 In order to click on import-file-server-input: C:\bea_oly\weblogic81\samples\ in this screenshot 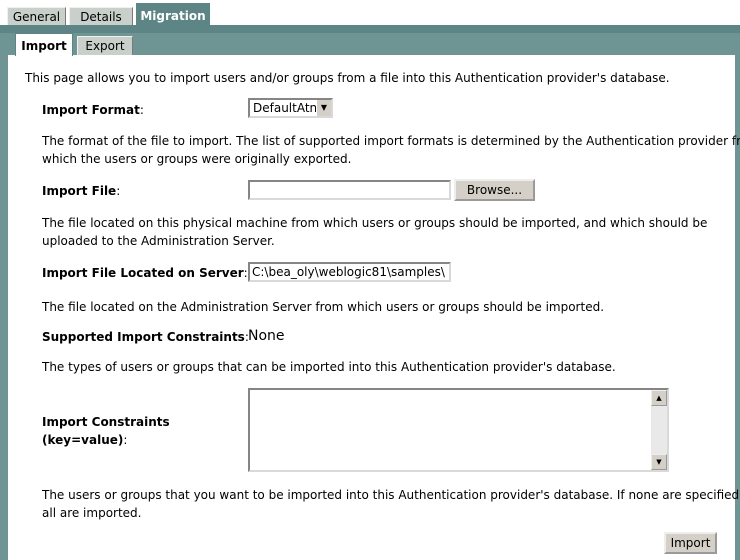, I will do `click(349, 272)`.